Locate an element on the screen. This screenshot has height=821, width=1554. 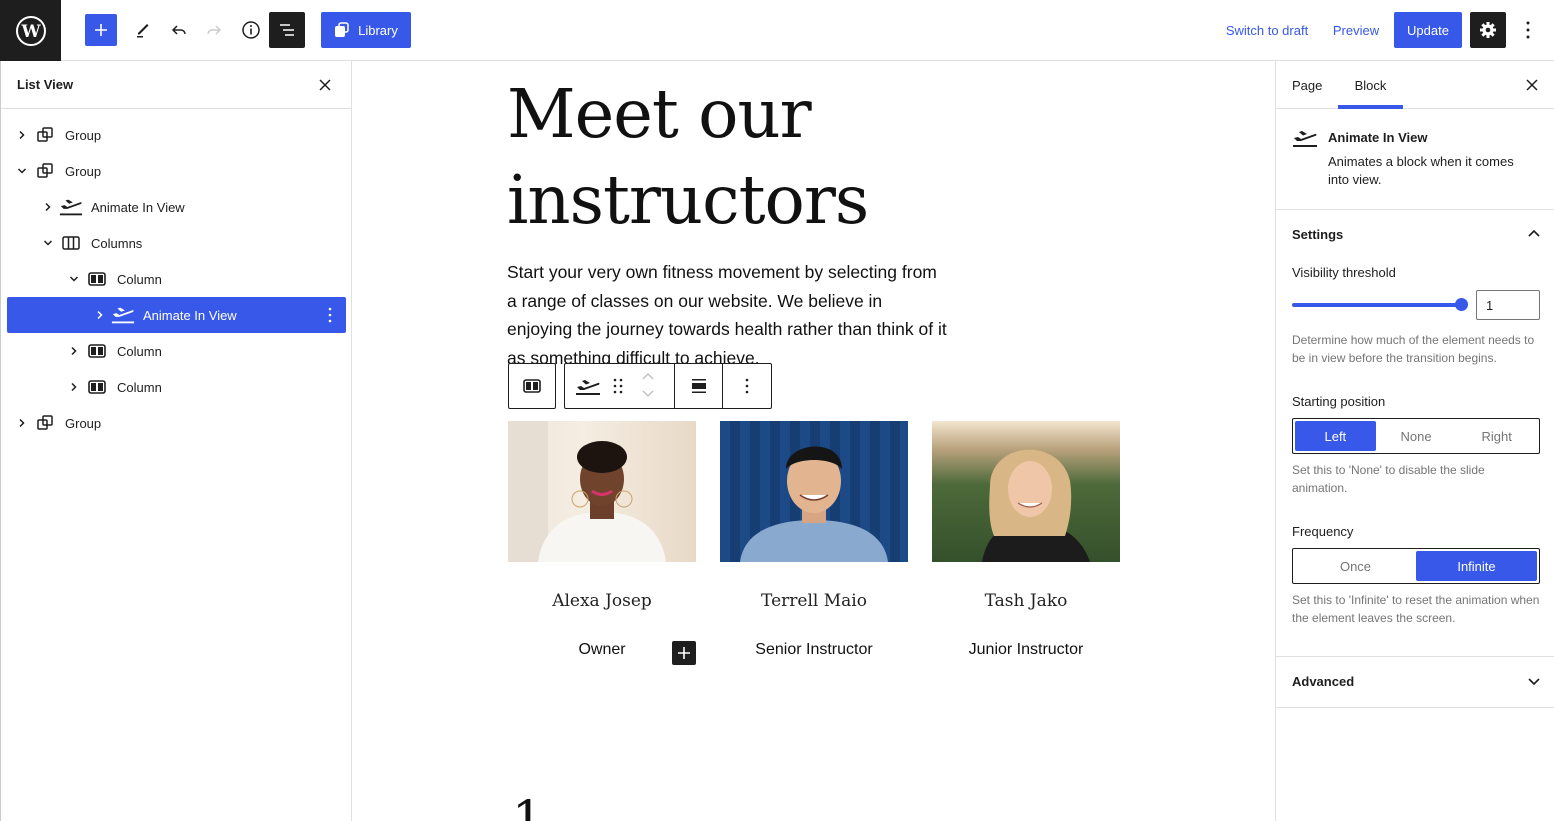
redo-icon is located at coordinates (214, 30).